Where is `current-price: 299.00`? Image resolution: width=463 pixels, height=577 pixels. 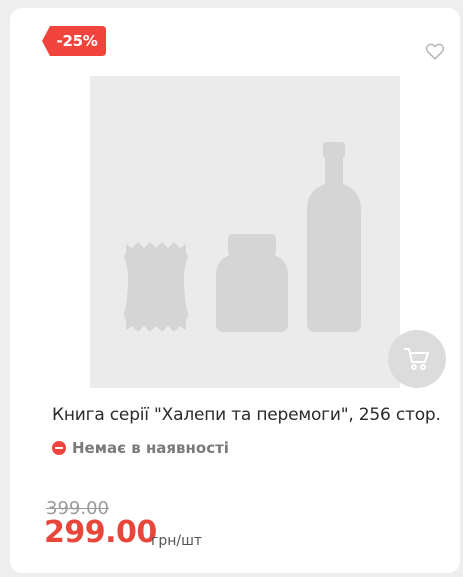 current-price: 299.00 is located at coordinates (100, 532).